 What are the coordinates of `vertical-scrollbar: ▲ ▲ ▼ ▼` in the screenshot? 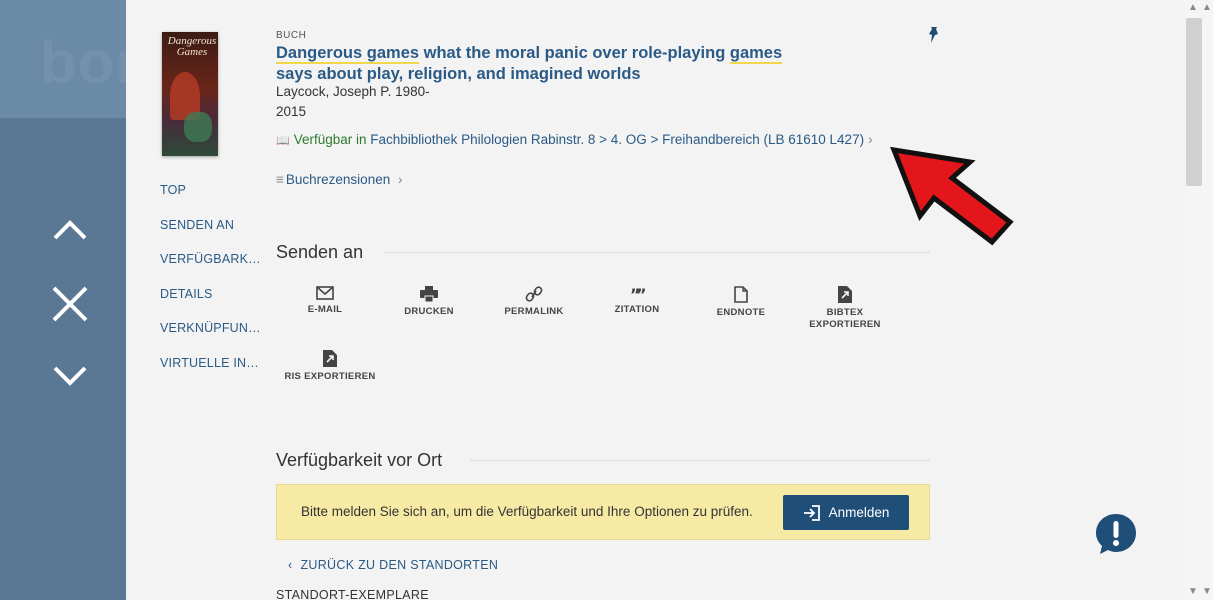 It's located at (1199, 300).